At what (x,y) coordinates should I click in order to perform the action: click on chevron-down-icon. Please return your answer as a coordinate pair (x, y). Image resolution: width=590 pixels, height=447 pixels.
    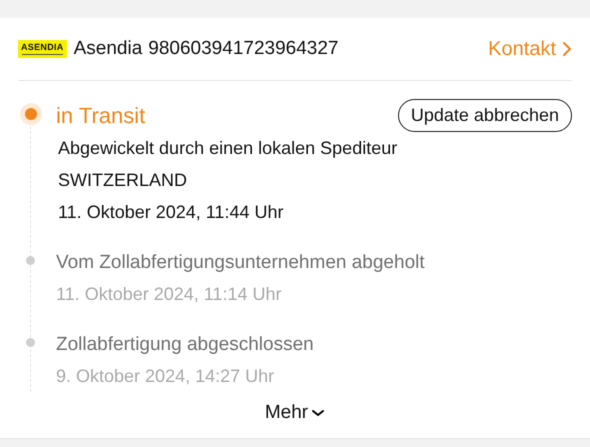
    Looking at the image, I should click on (318, 413).